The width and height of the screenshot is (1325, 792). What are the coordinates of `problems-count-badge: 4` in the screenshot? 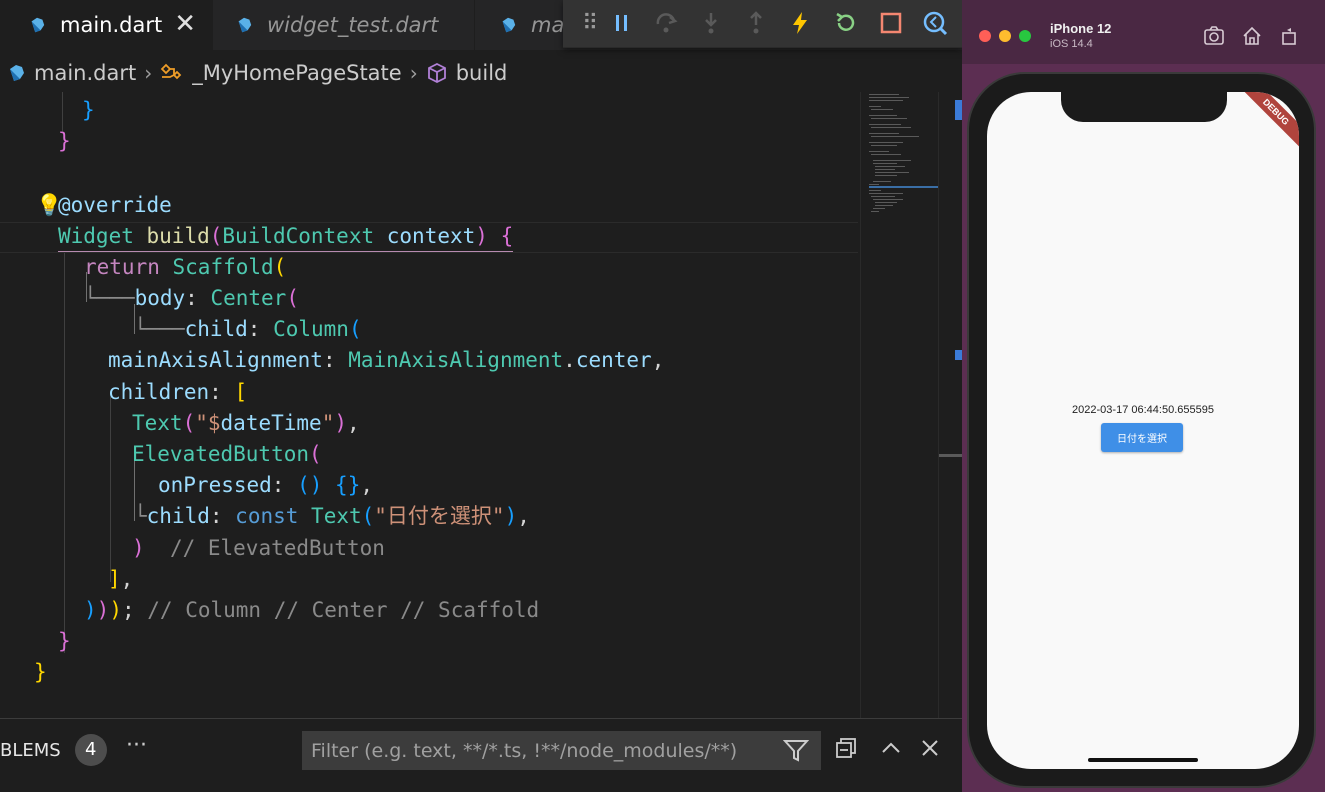 It's located at (90, 750).